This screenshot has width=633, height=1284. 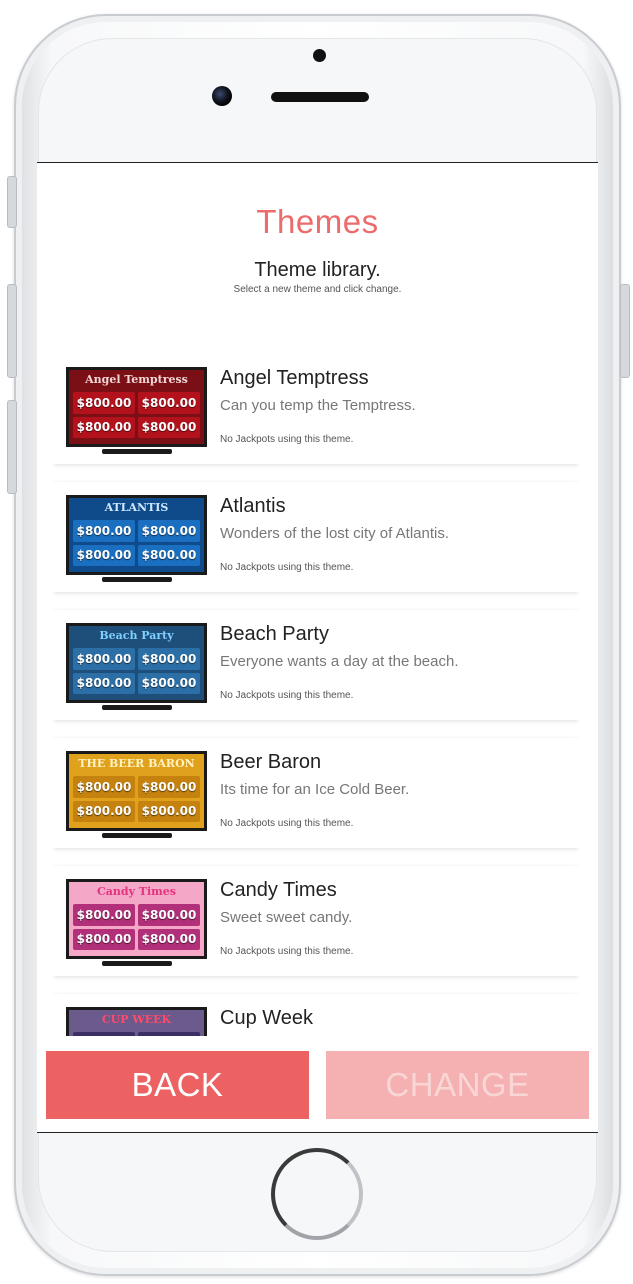 I want to click on theme-preview-tv: CUP WEEK $800.00$800.00$800.00$800.00, so click(x=136, y=1021).